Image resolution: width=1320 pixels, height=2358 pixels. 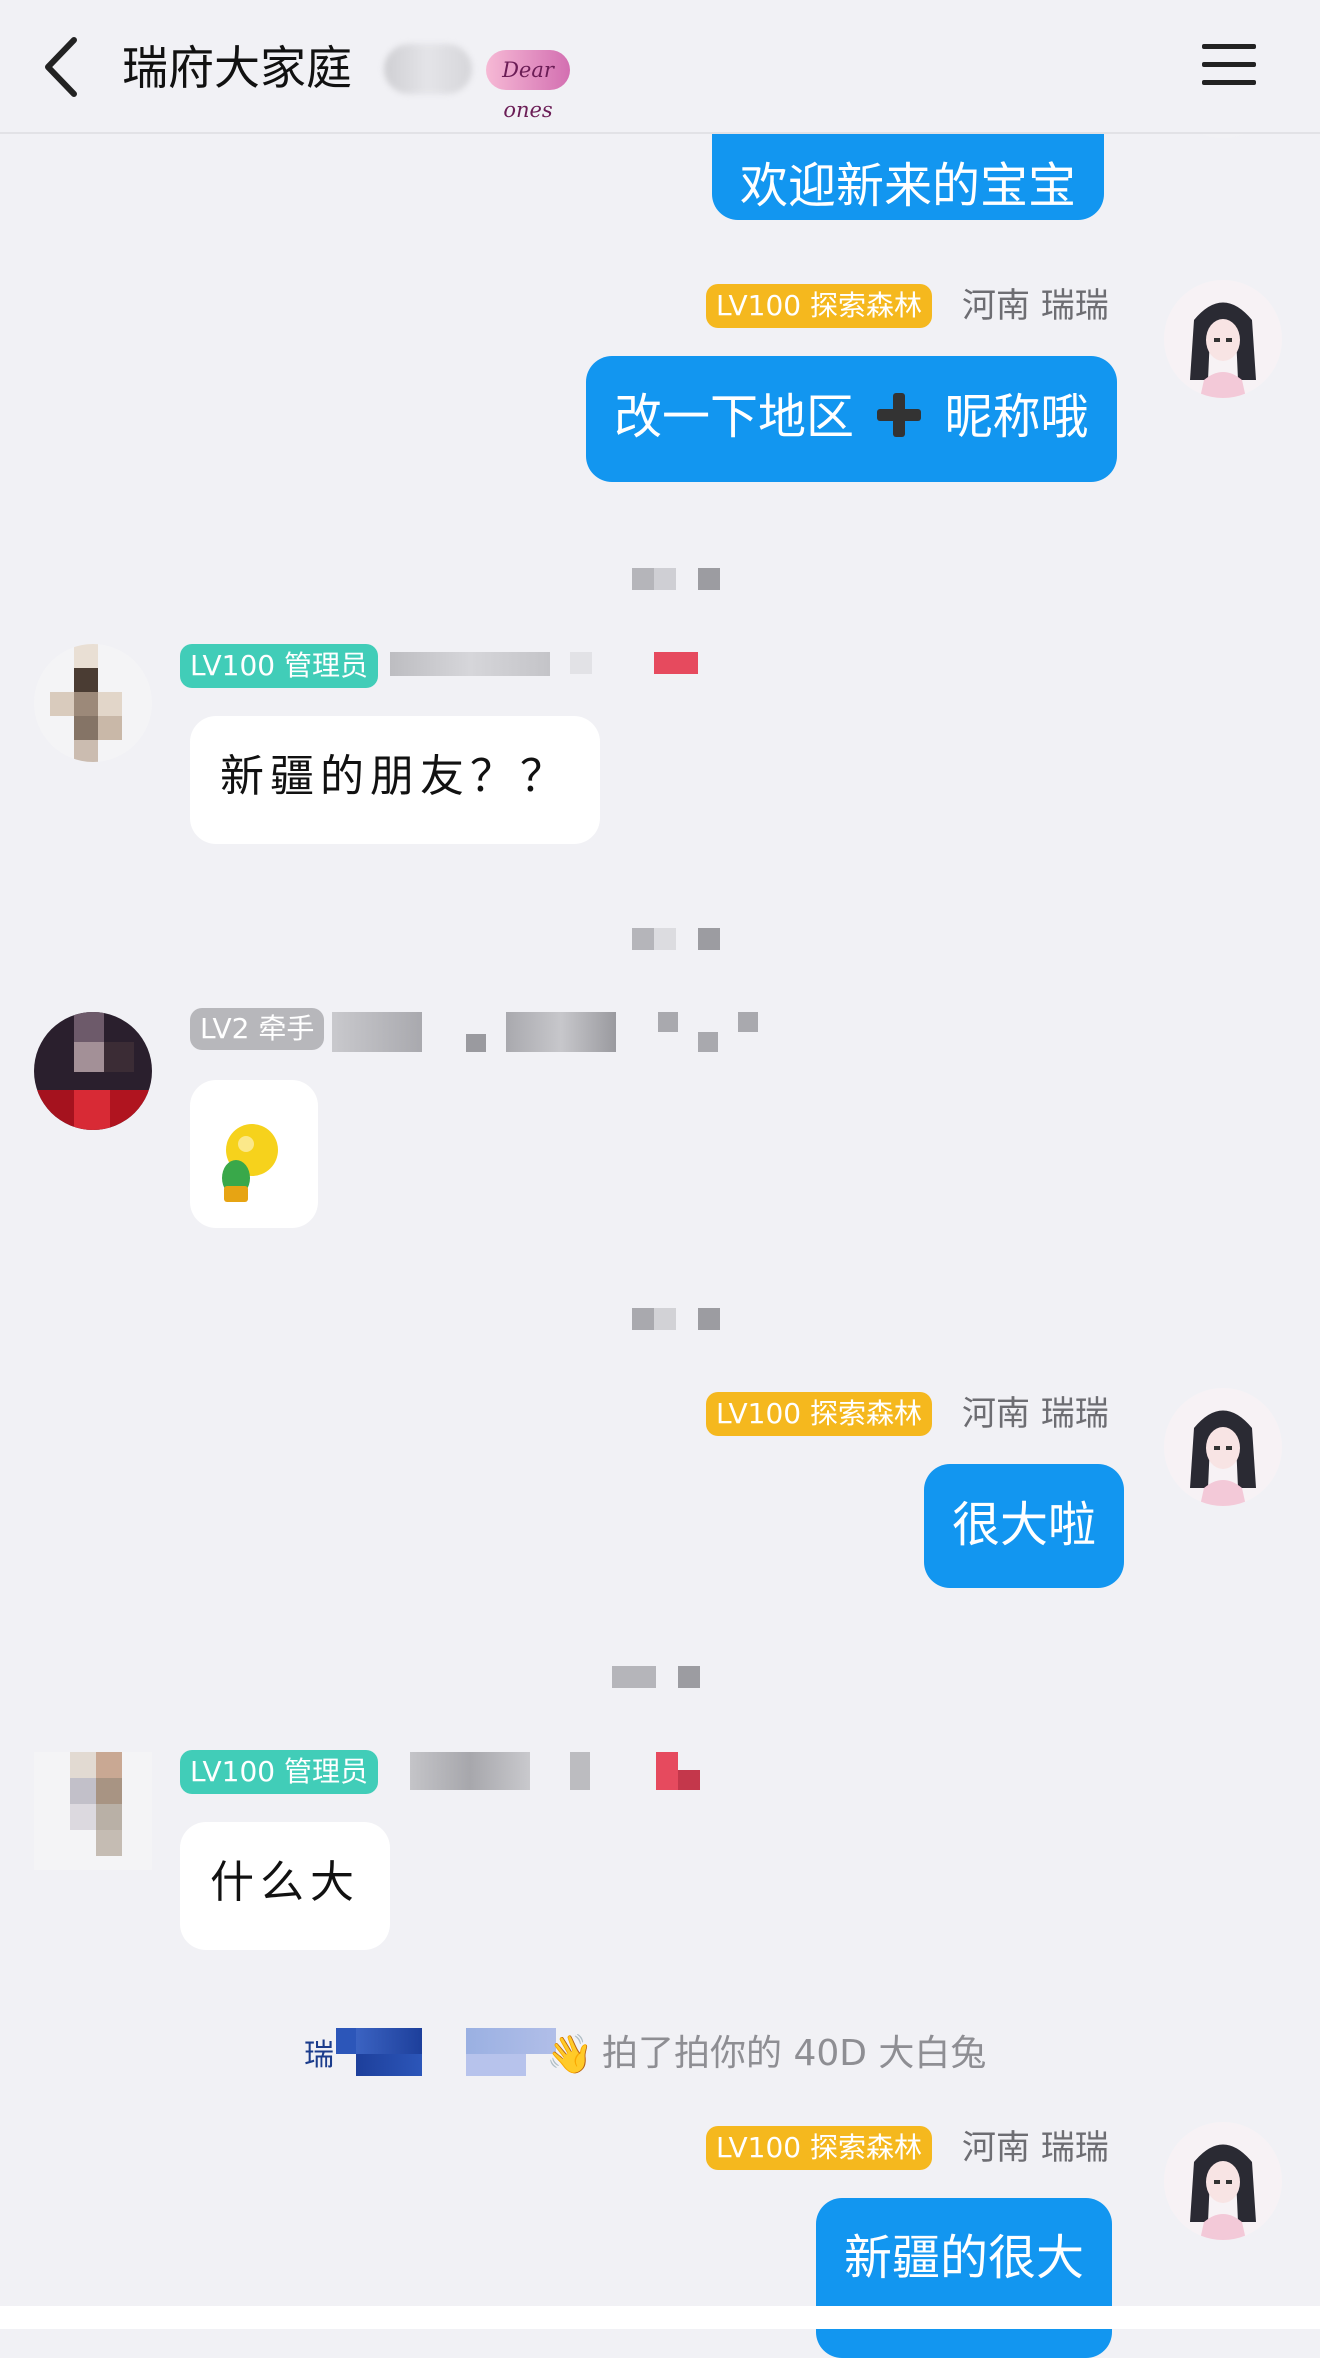 I want to click on plus-icon, so click(x=899, y=415).